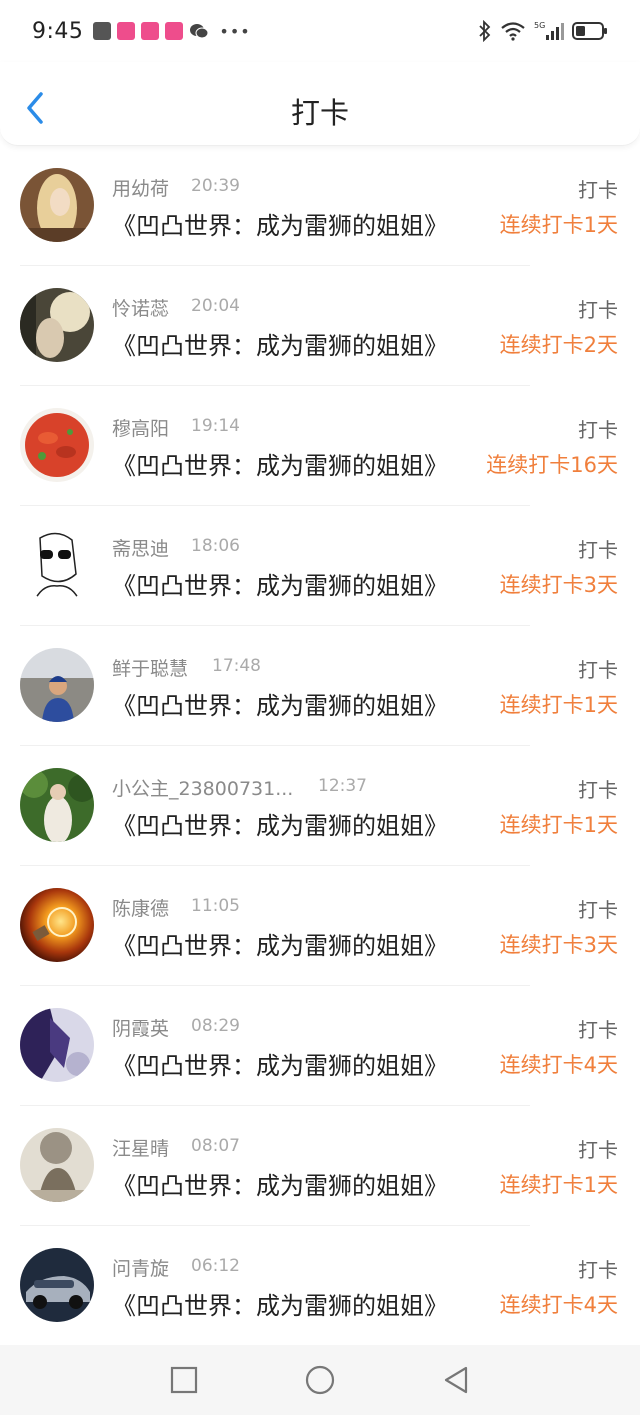 Image resolution: width=640 pixels, height=1415 pixels. I want to click on system-nav-bar, so click(320, 1380).